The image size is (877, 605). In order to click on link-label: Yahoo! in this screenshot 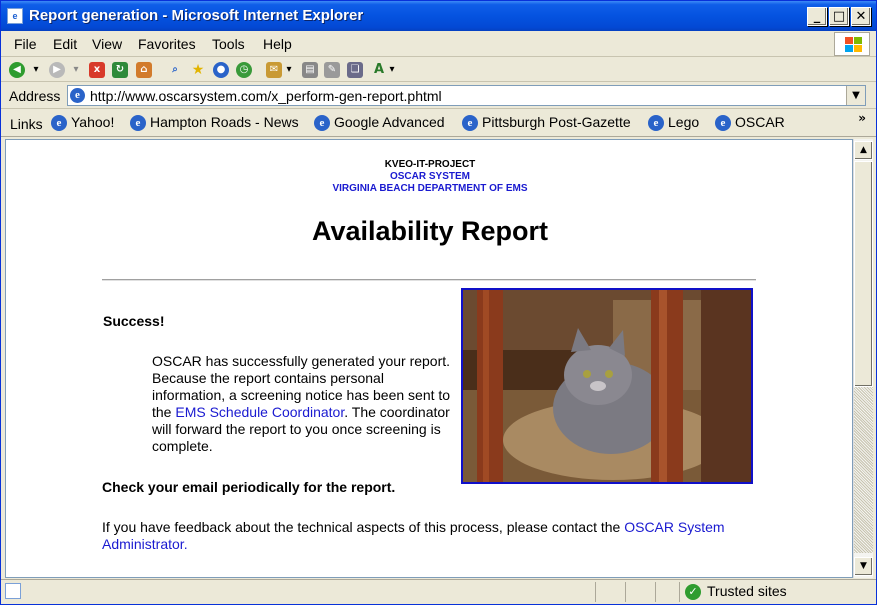, I will do `click(93, 122)`.